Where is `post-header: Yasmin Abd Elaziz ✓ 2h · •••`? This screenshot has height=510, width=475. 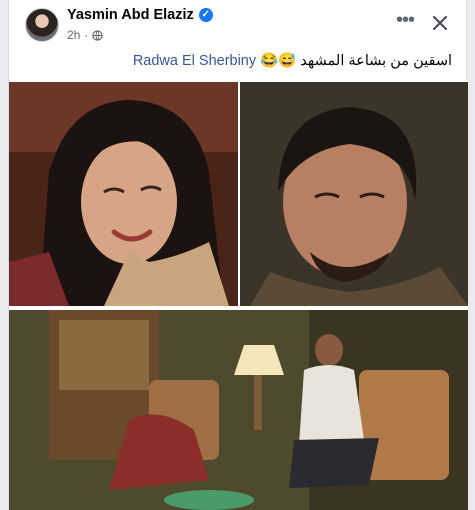 post-header: Yasmin Abd Elaziz ✓ 2h · ••• is located at coordinates (237, 23).